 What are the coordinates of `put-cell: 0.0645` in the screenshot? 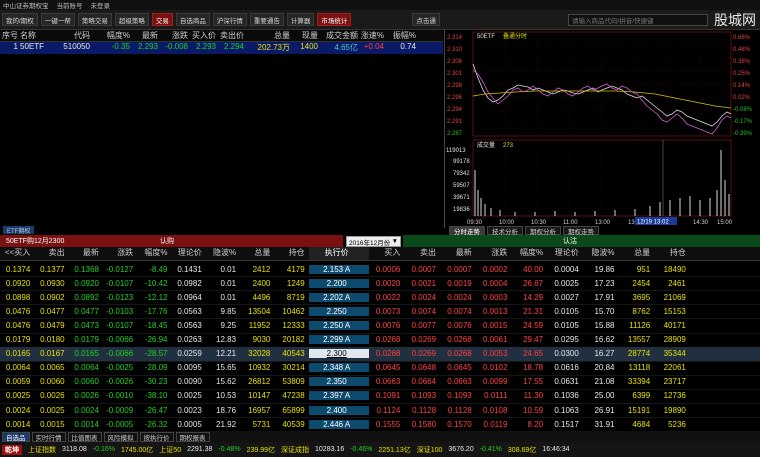 It's located at (458, 367).